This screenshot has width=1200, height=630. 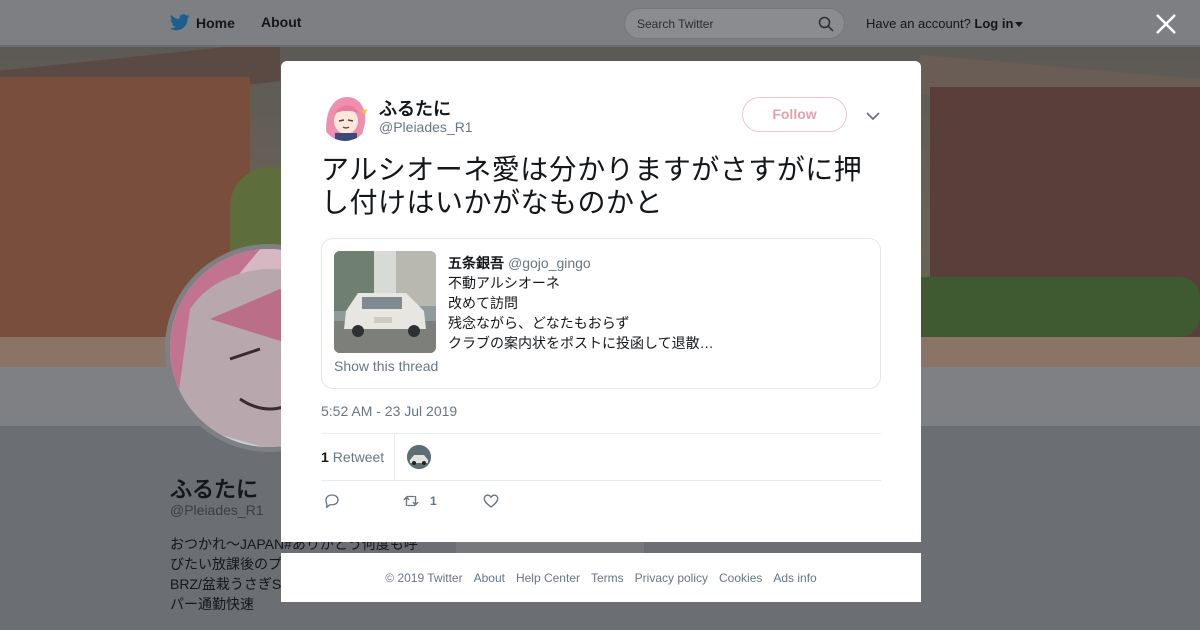 I want to click on search-icon, so click(x=826, y=24).